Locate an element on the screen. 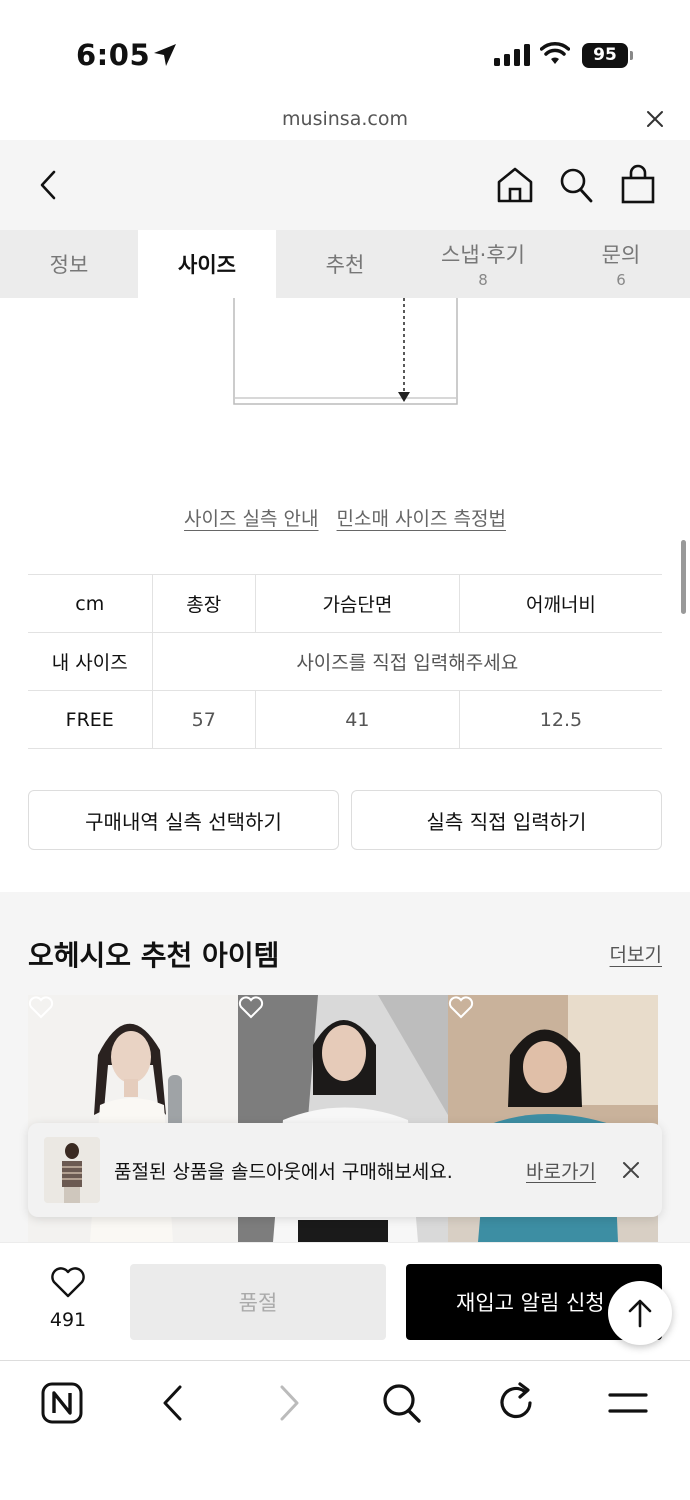 The width and height of the screenshot is (690, 1500). tab-snap-review: 스냅·후기 8 is located at coordinates (483, 264).